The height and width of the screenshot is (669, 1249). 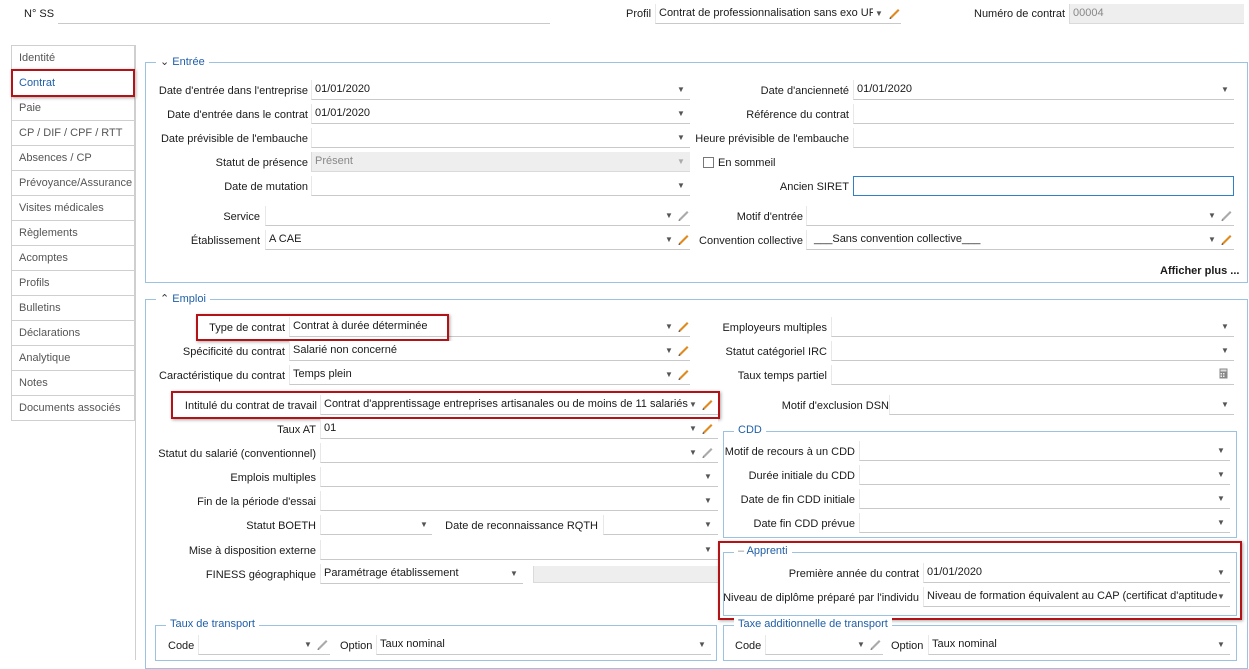 I want to click on calculator-icon, so click(x=1223, y=373).